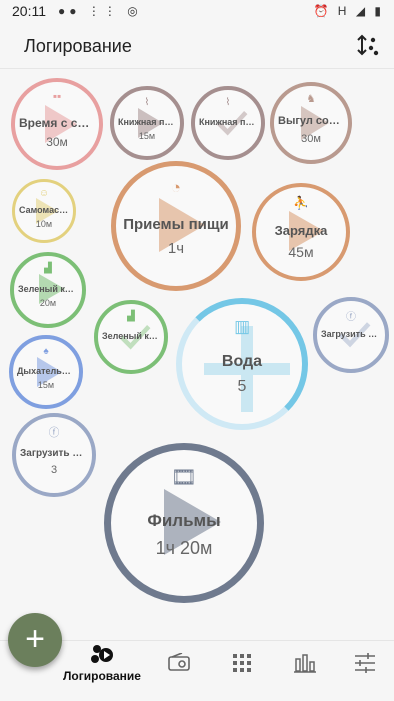  What do you see at coordinates (176, 248) in the screenshot?
I see `bubble-duration: 1ч` at bounding box center [176, 248].